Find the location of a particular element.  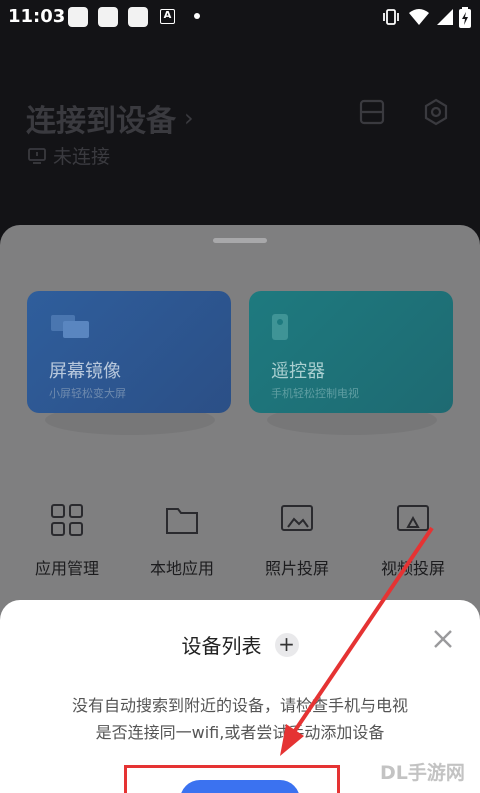

status-time: 11:03 is located at coordinates (37, 16).